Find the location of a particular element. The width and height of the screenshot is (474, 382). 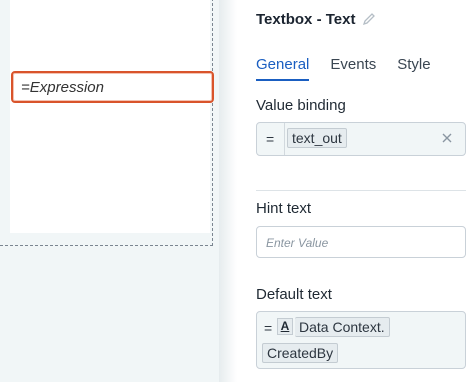

tab-style: Style is located at coordinates (413, 68).